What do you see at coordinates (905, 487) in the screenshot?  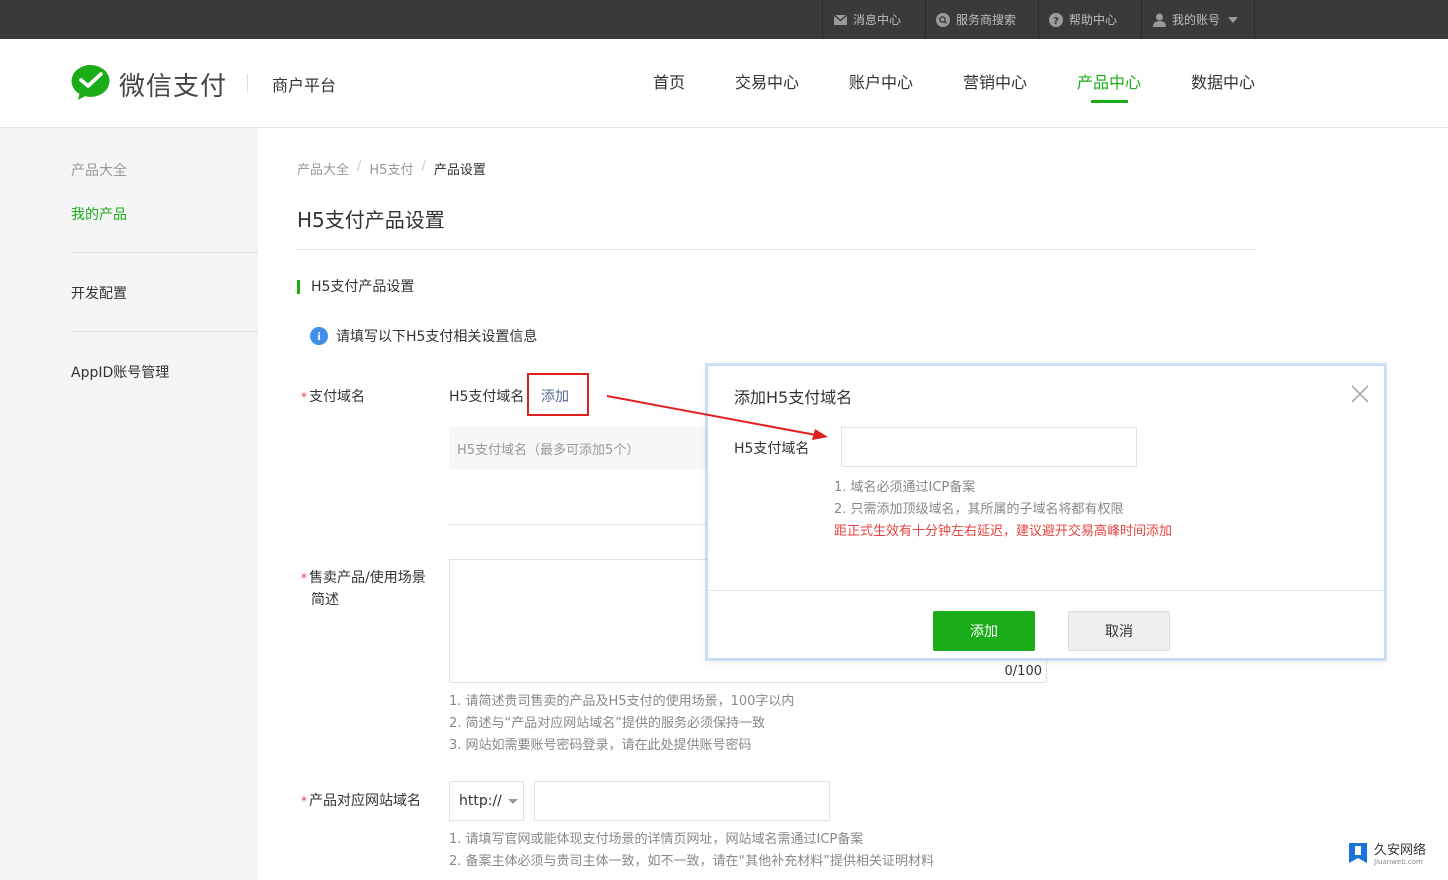 I see `dialog-hint-1: 1. 域名必须通过ICP备案` at bounding box center [905, 487].